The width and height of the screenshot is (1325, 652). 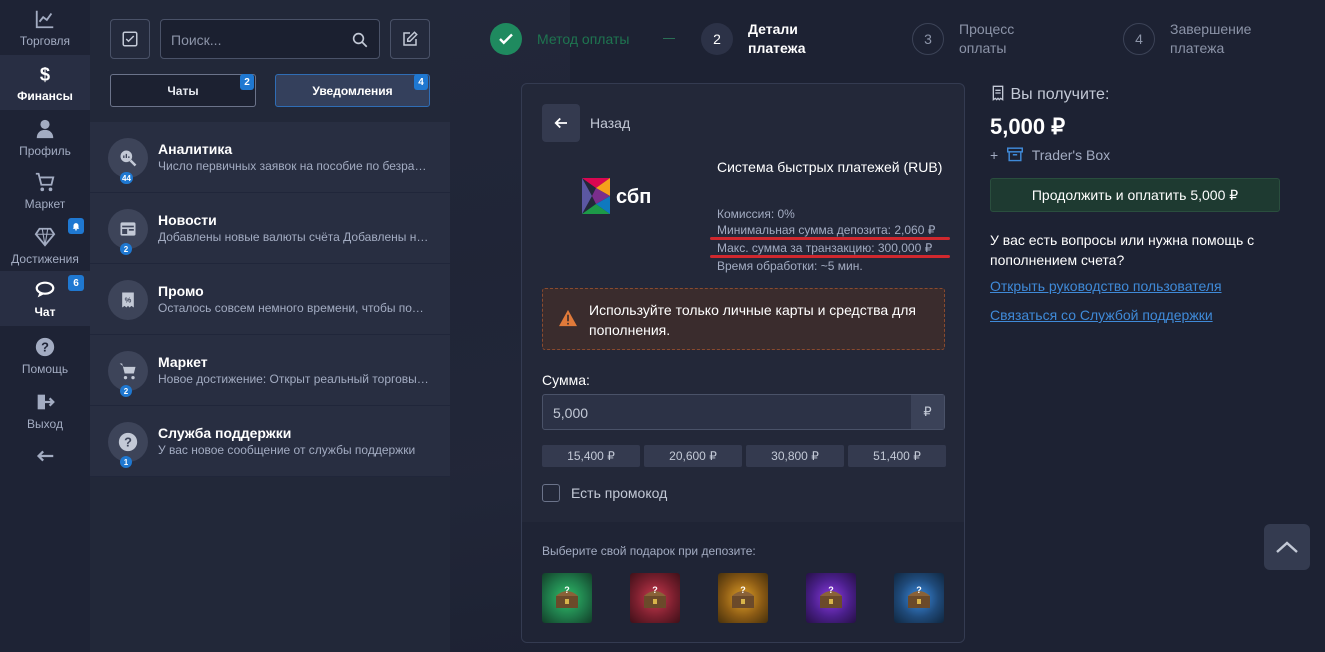 What do you see at coordinates (258, 40) in the screenshot?
I see `search-input` at bounding box center [258, 40].